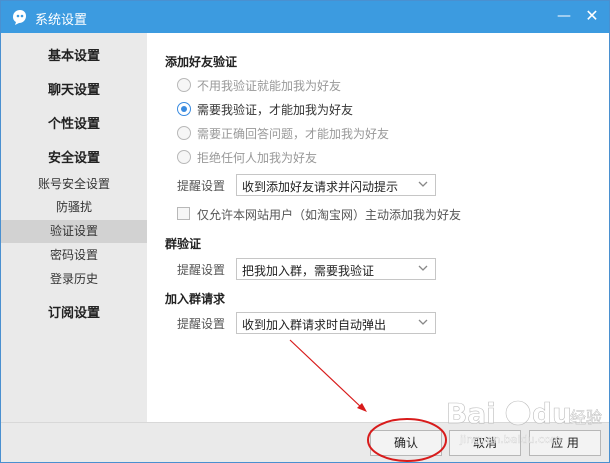  I want to click on sidebar-item-subscription: 订阅设置, so click(74, 311).